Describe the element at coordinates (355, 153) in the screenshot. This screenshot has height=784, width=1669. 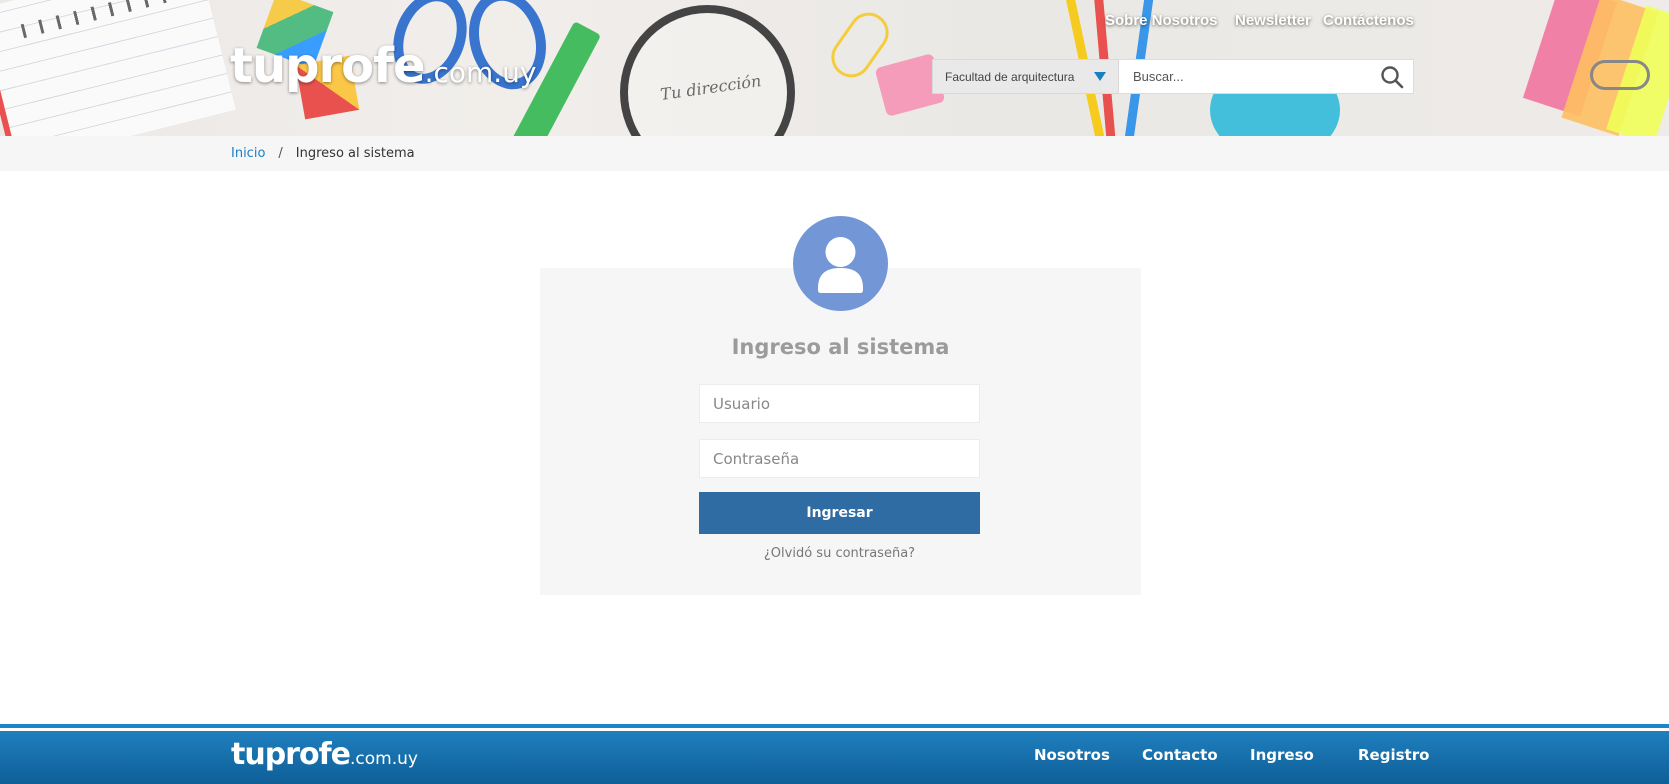
I see `breadcrumb-current: Ingreso al sistema` at that location.